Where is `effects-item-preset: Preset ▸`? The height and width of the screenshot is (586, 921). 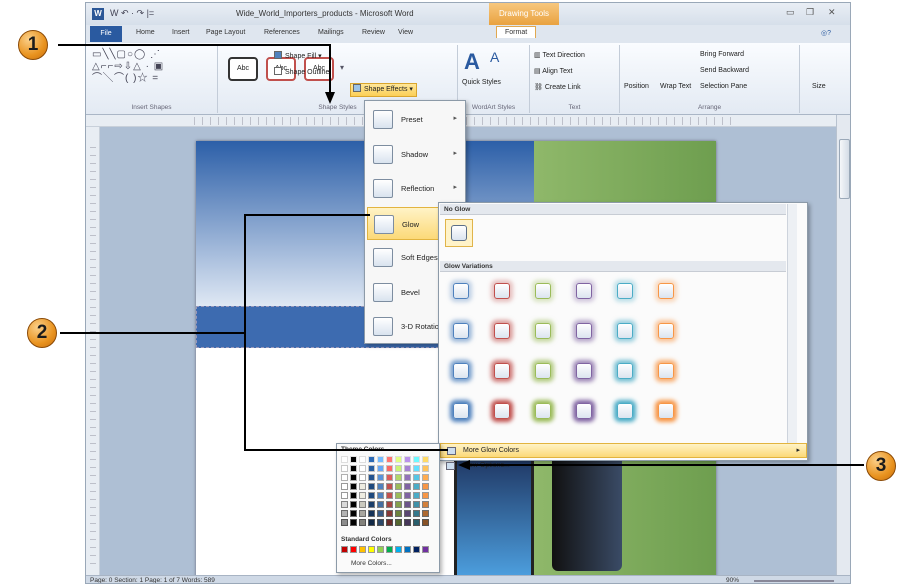 effects-item-preset: Preset ▸ is located at coordinates (415, 119).